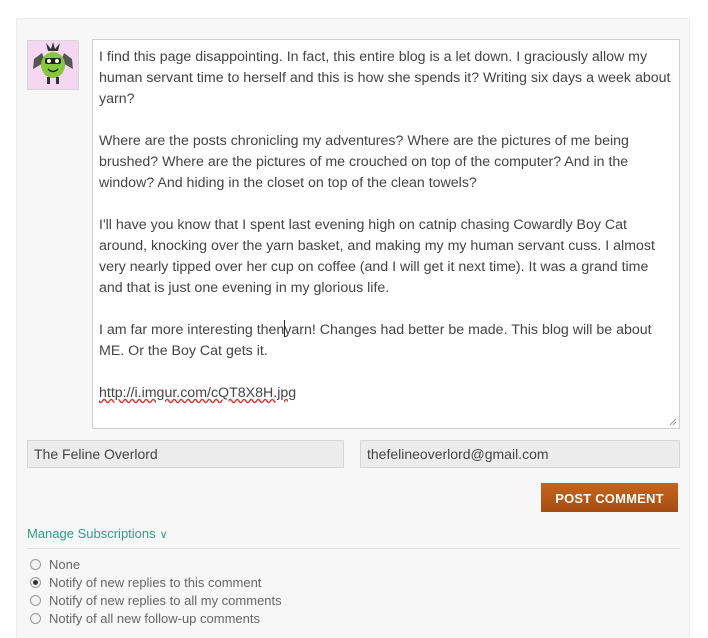 This screenshot has width=708, height=638. I want to click on resize-handle-icon, so click(673, 422).